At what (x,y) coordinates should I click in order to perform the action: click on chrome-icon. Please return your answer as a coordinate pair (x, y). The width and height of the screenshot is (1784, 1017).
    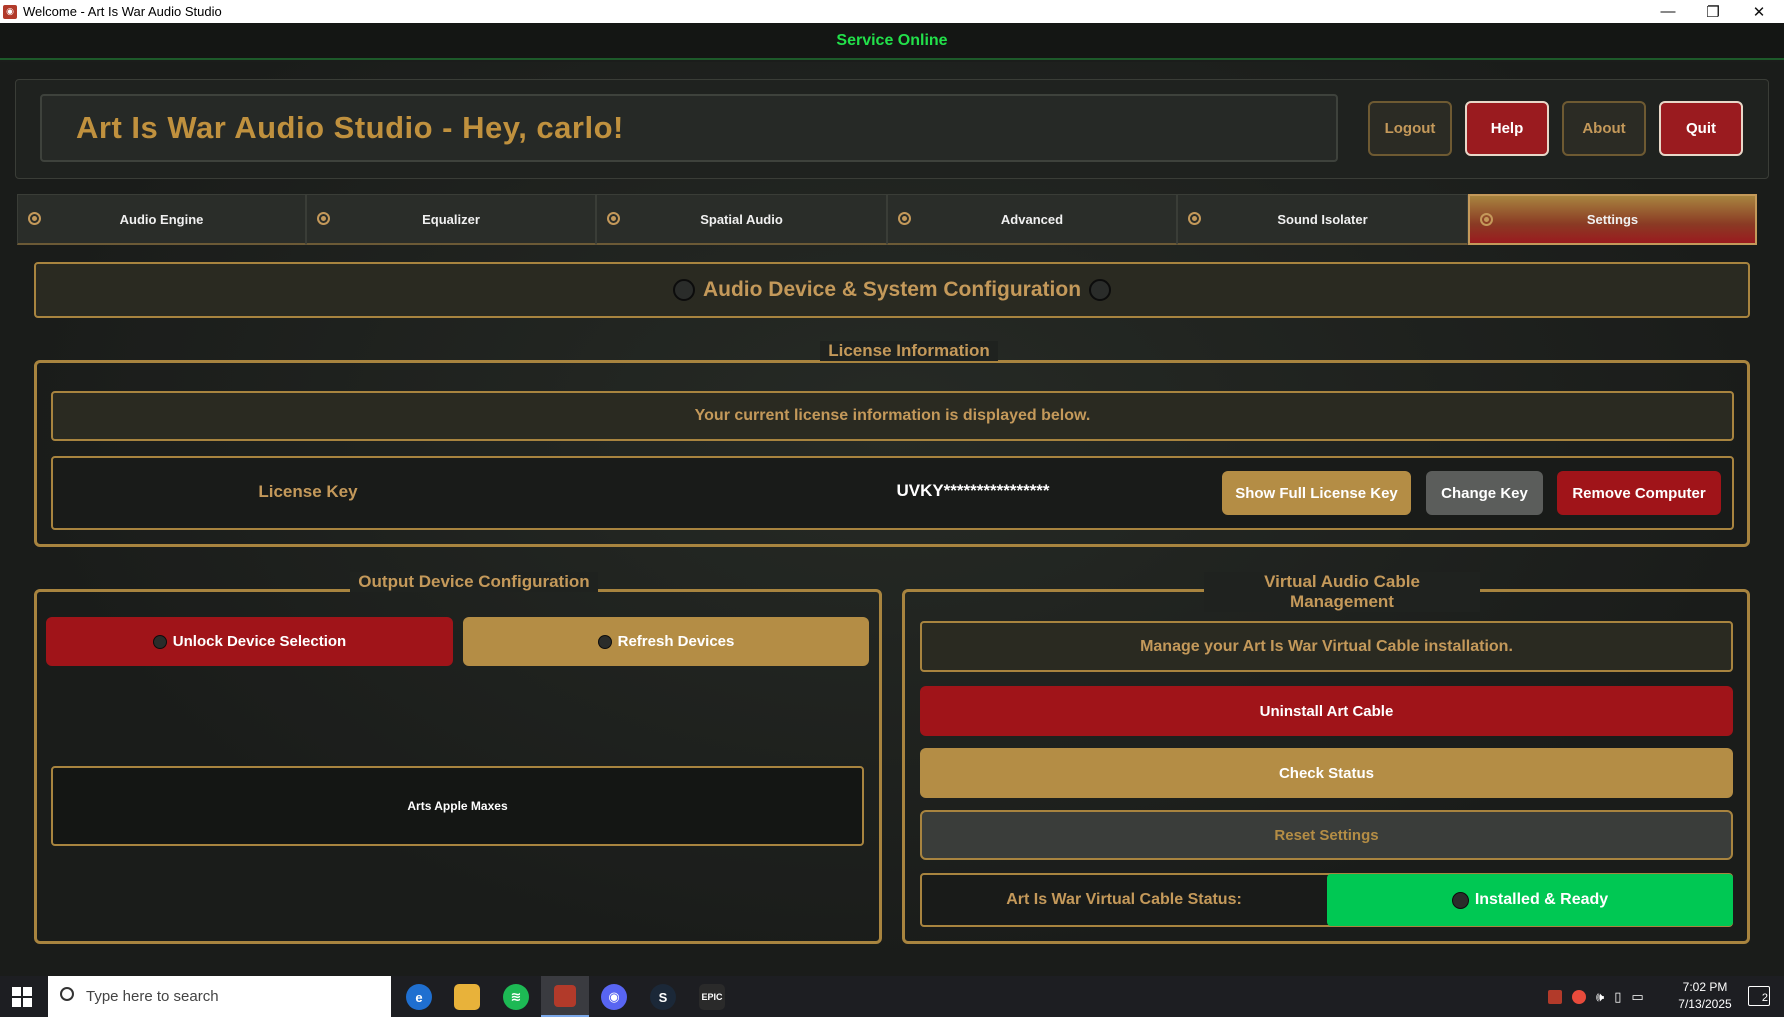
    Looking at the image, I should click on (1579, 996).